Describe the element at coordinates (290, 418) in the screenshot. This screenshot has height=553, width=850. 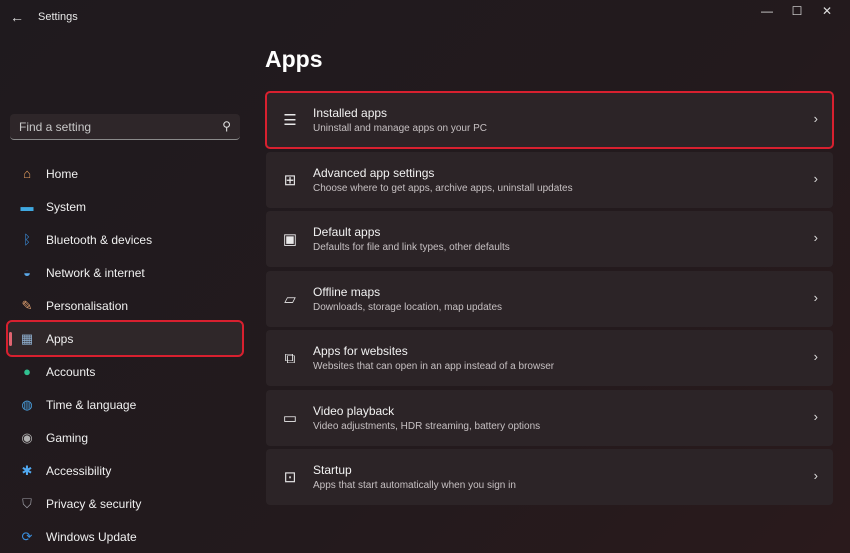
I see `video-icon: ▭` at that location.